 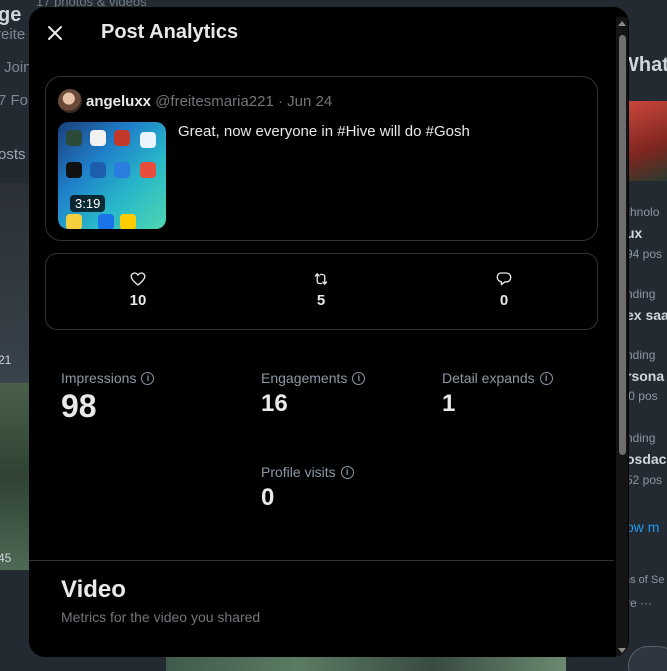 I want to click on impressions-value: 98, so click(x=79, y=406).